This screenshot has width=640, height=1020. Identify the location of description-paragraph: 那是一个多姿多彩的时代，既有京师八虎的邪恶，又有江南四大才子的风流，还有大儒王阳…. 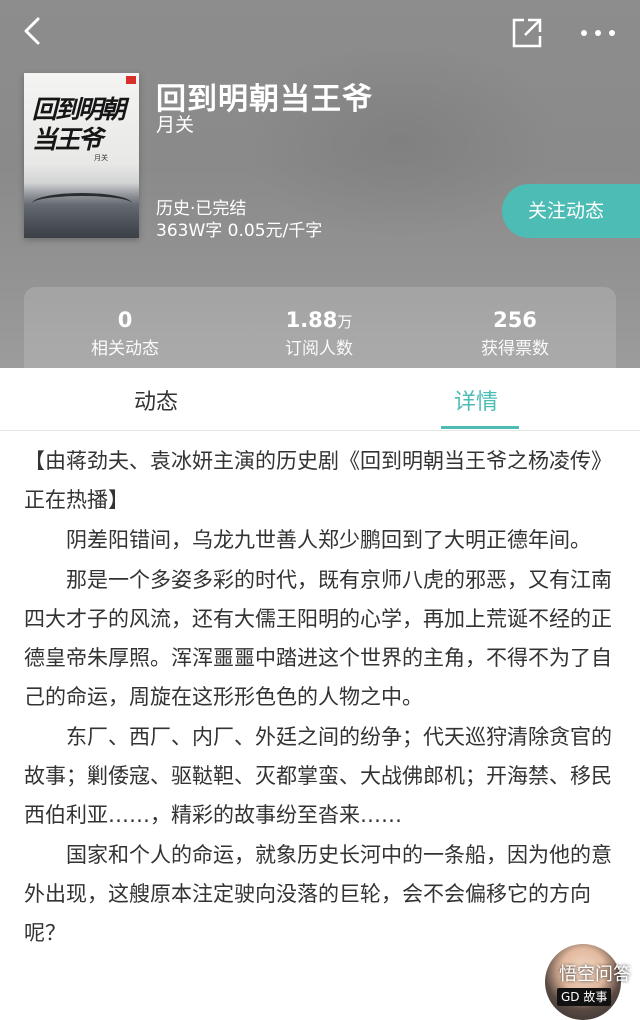
(318, 638).